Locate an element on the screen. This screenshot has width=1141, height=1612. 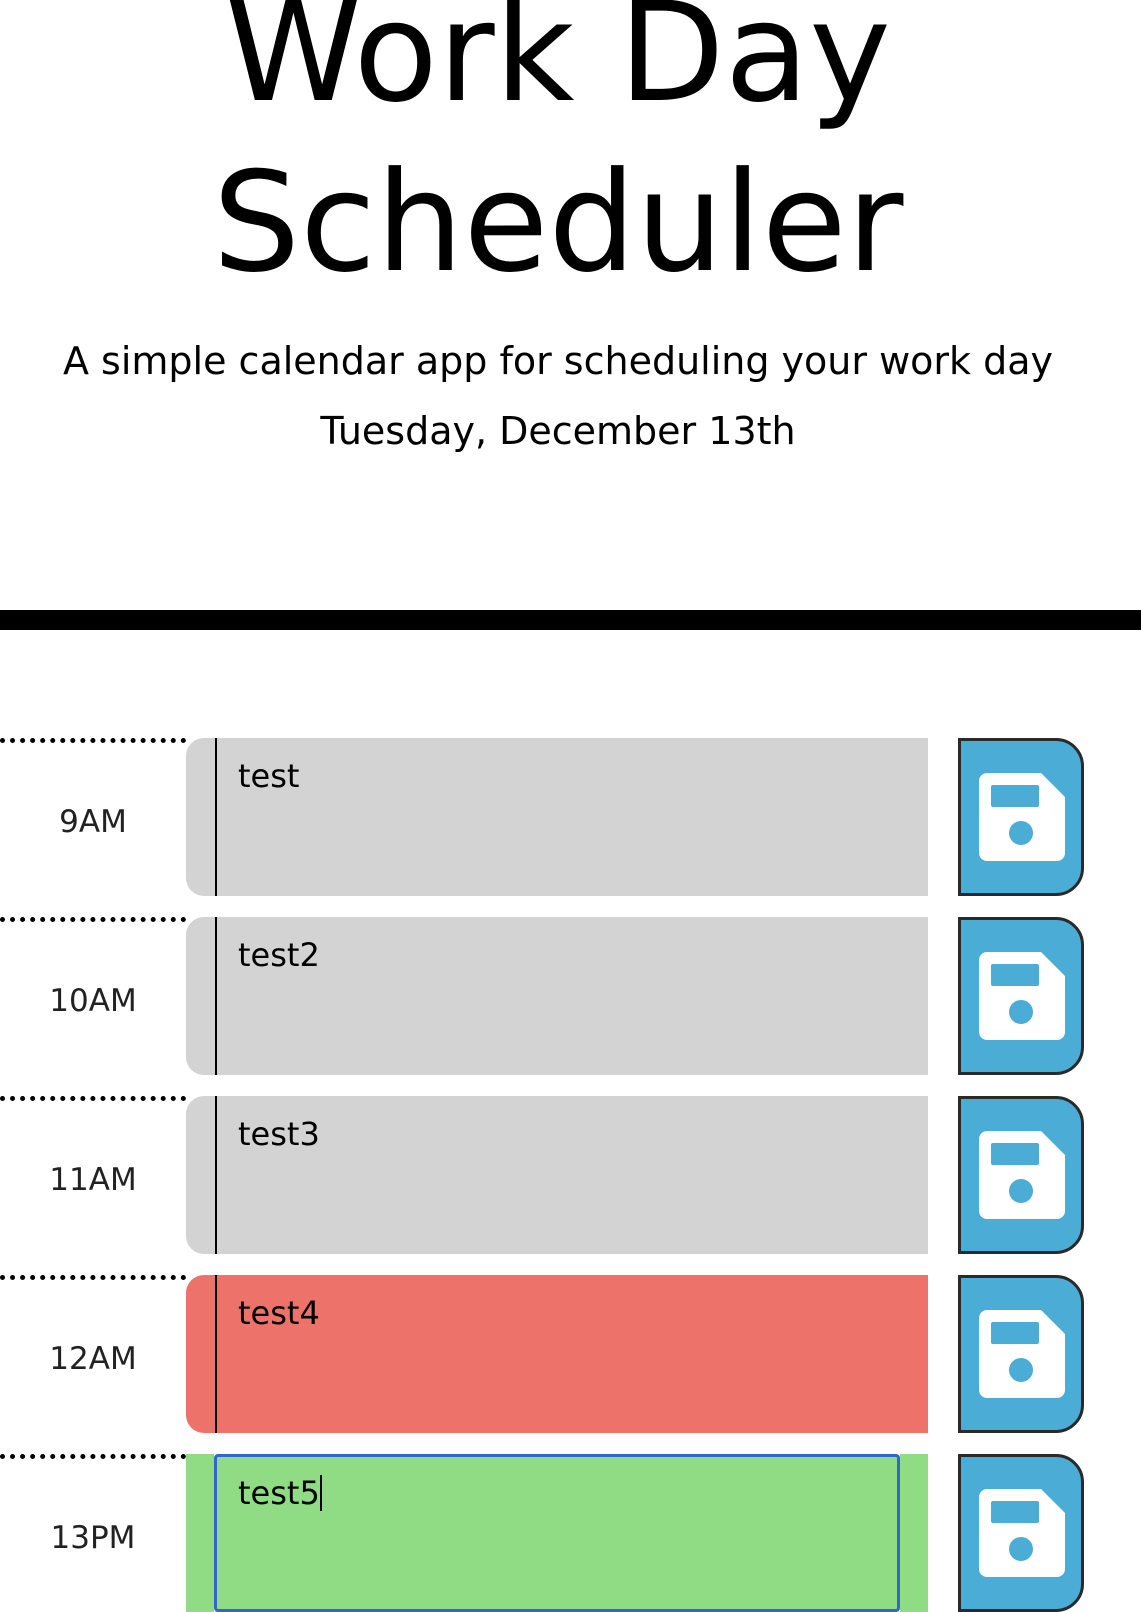
hour-label: 13PM is located at coordinates (93, 1533).